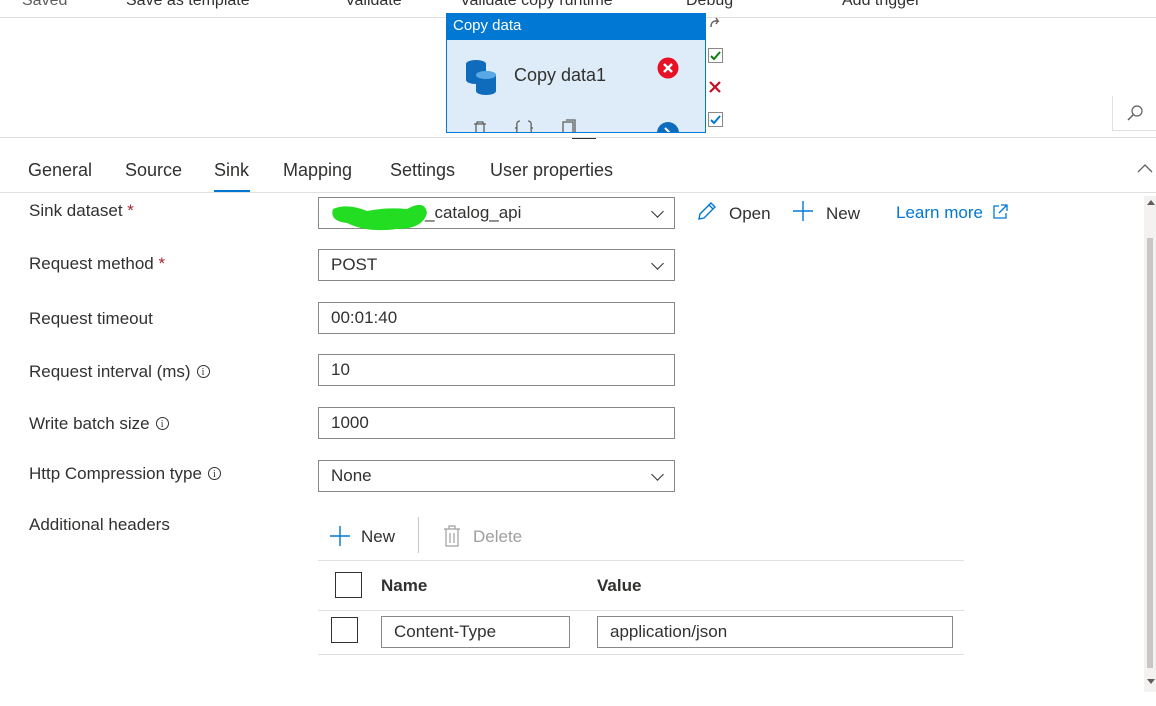 The image size is (1156, 706). What do you see at coordinates (153, 170) in the screenshot?
I see `tab-source: Source` at bounding box center [153, 170].